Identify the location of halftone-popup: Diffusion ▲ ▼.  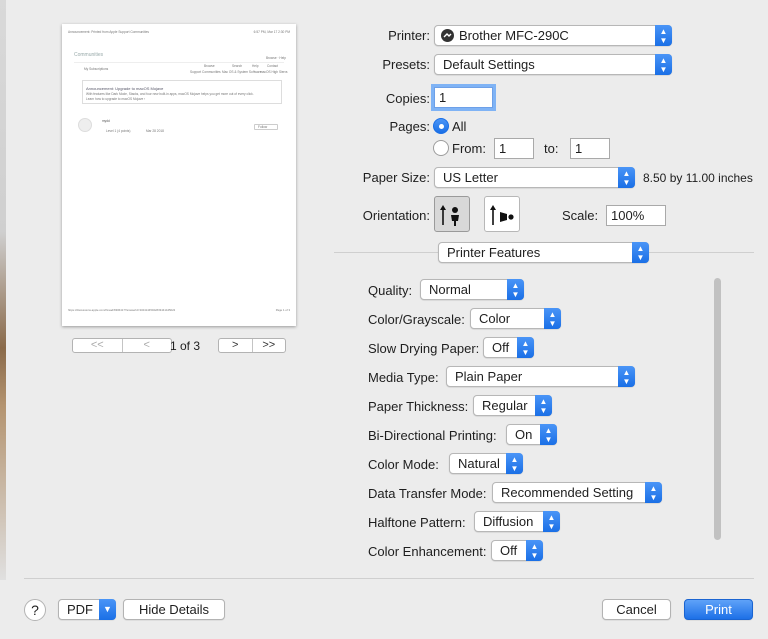
(517, 521).